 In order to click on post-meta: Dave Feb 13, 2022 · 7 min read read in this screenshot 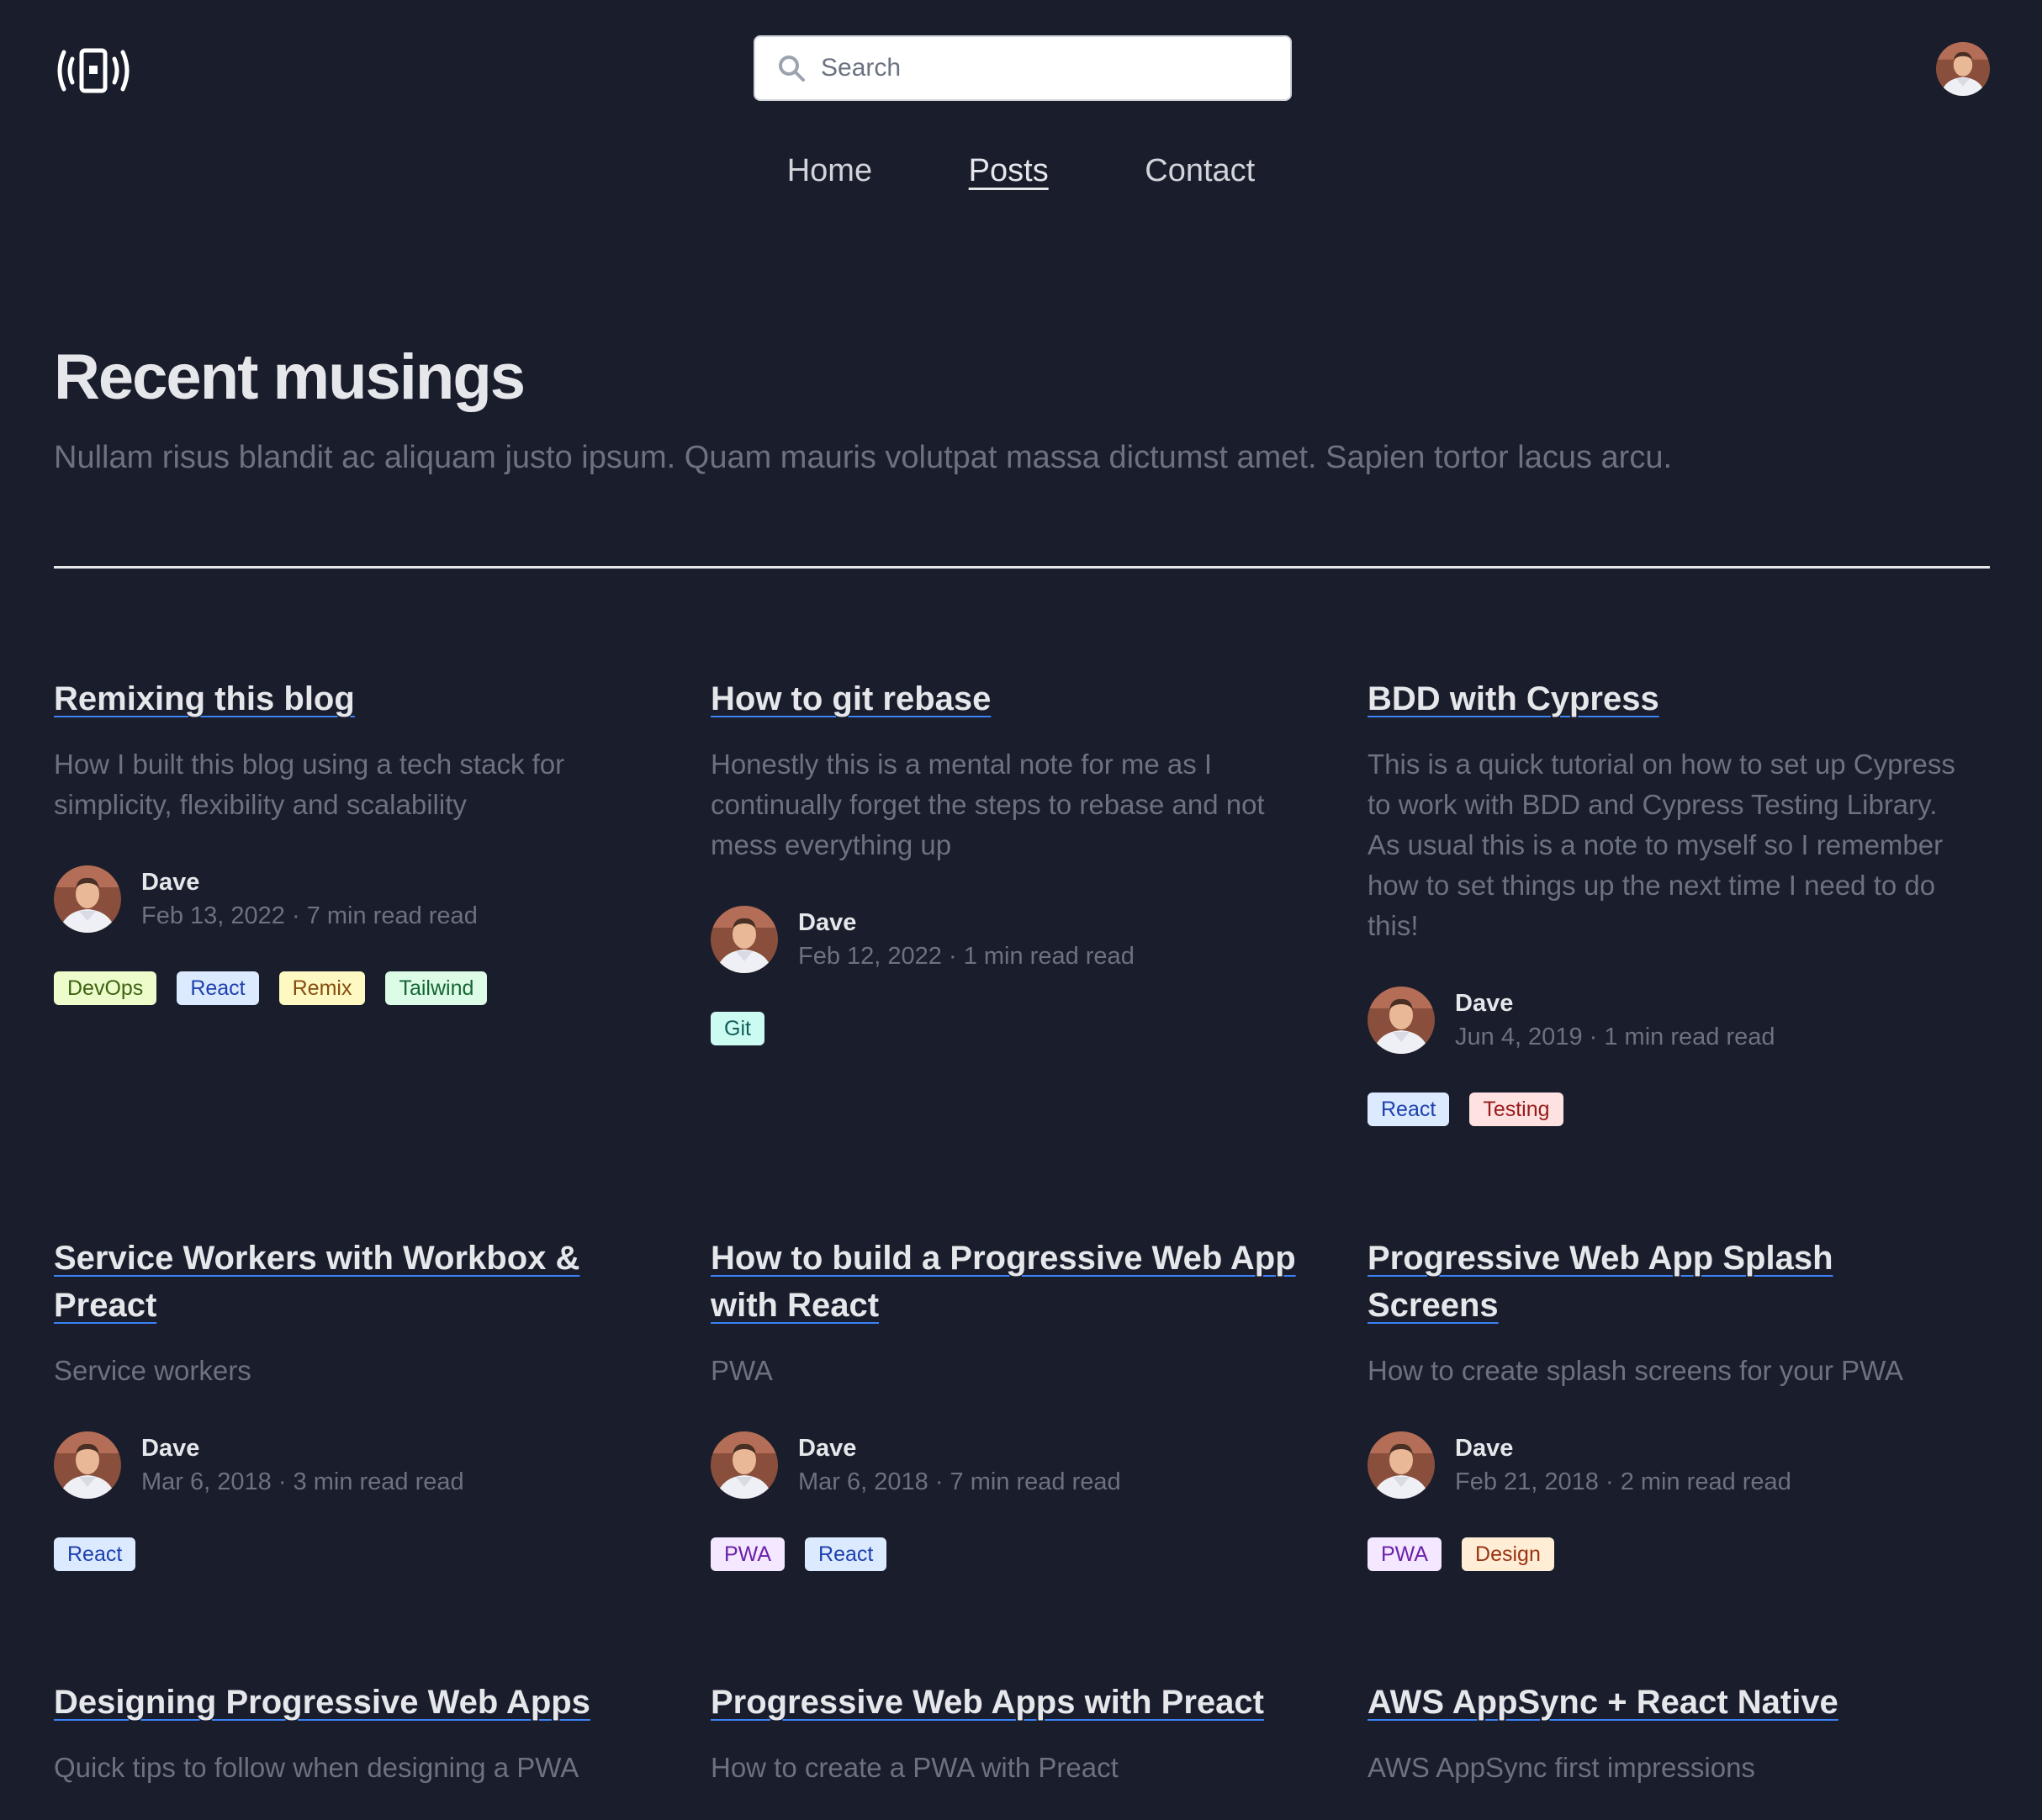, I will do `click(349, 899)`.